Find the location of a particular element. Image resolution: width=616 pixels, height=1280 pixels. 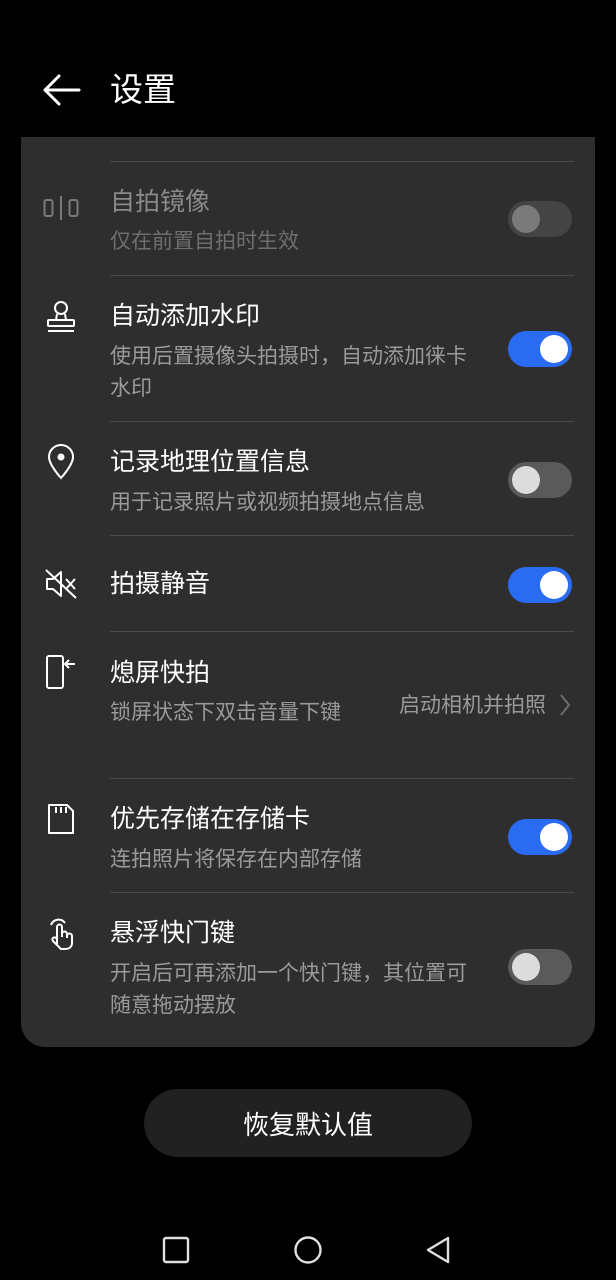

setting-subtitle: 锁屏状态下双击音量下键 is located at coordinates (225, 712).